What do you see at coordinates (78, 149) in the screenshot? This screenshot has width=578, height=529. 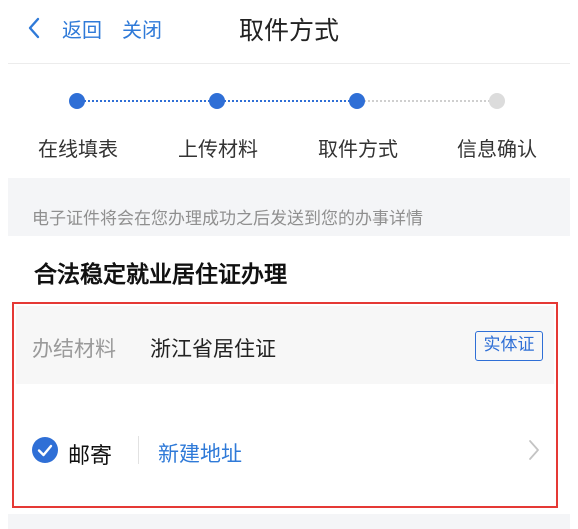 I see `step-label-1: 在线填表` at bounding box center [78, 149].